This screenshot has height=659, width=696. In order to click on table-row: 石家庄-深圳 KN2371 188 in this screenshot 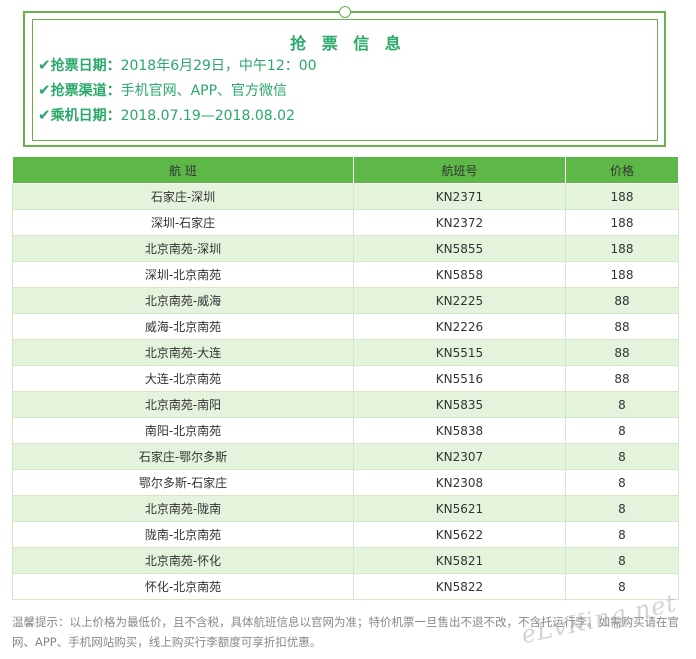, I will do `click(345, 196)`.